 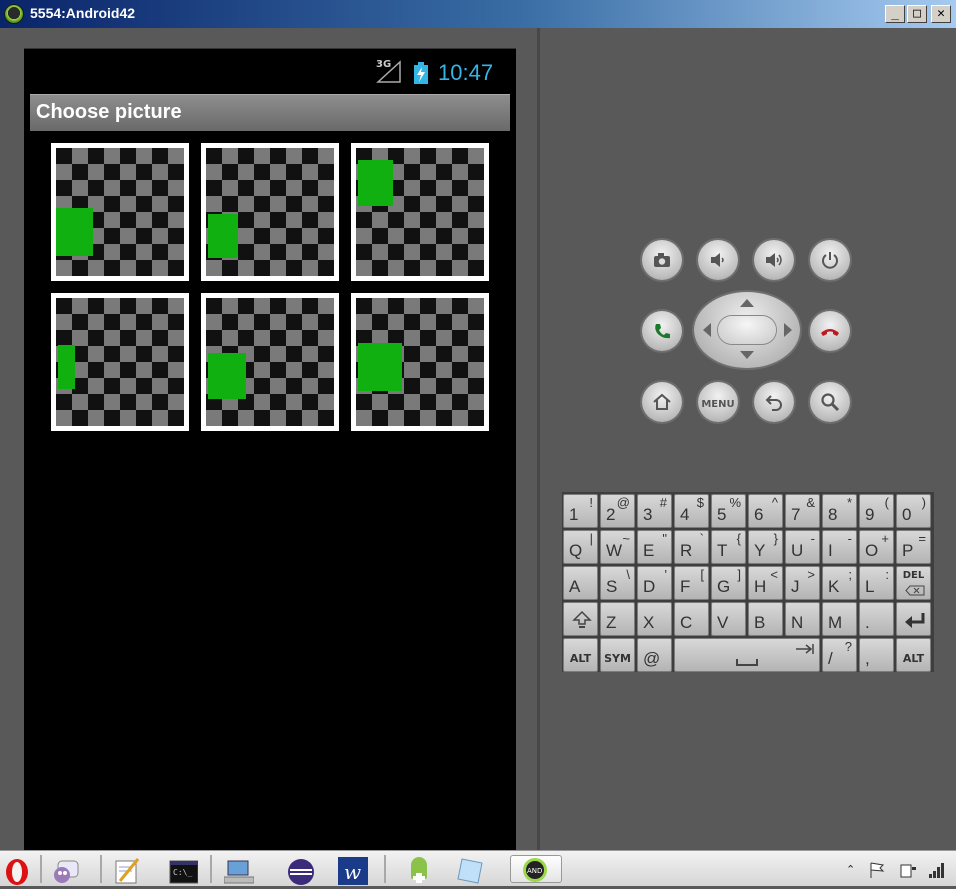 I want to click on key-shift, so click(x=580, y=619).